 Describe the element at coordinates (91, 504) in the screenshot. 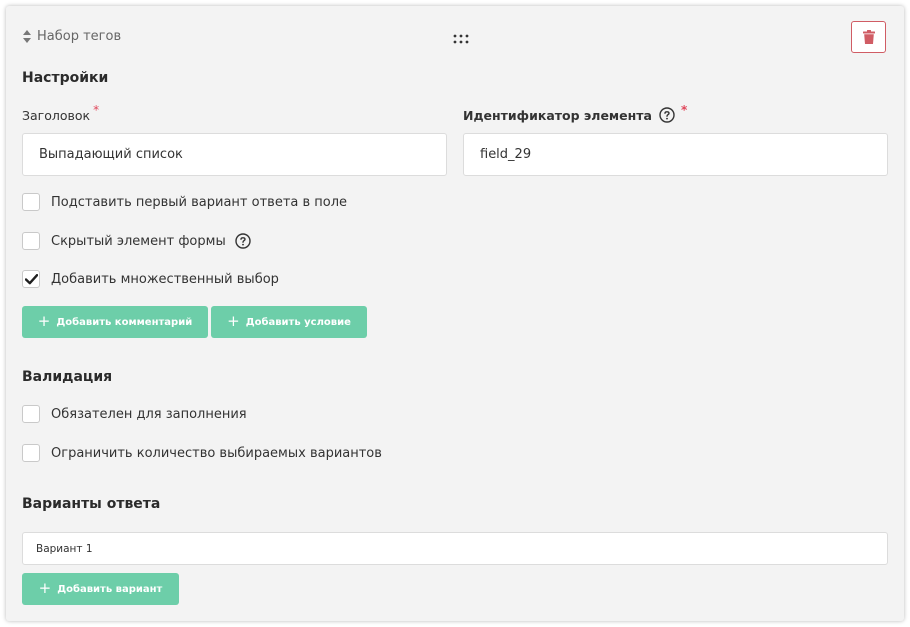

I see `options-heading: Варианты ответа` at that location.